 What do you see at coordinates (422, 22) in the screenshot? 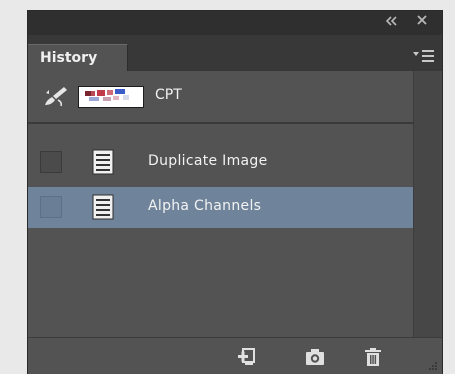
I see `close-icon` at bounding box center [422, 22].